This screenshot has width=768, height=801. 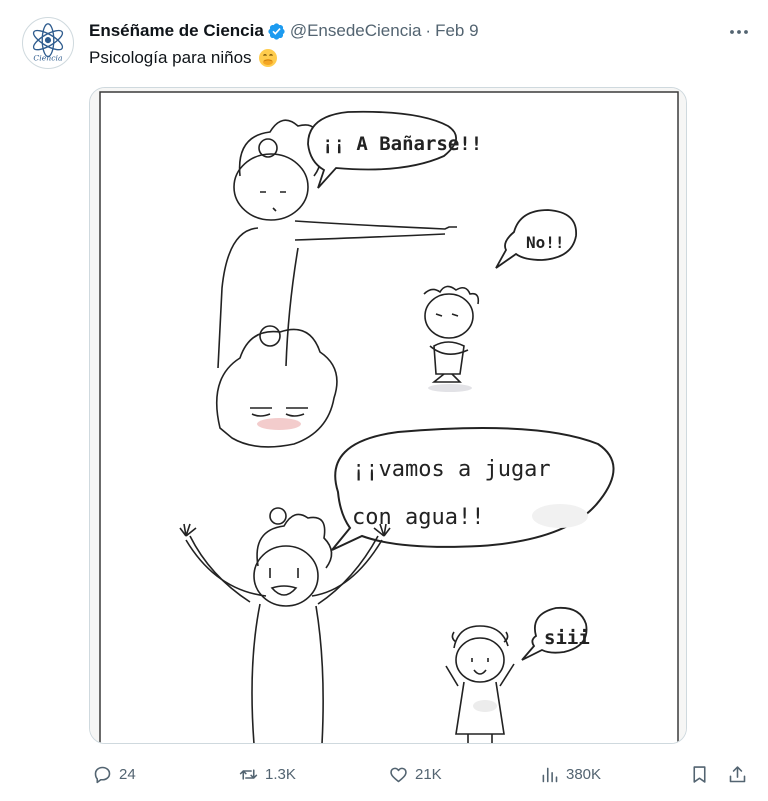 I want to click on bubble-3-line2-text: con agua!!, so click(x=418, y=517).